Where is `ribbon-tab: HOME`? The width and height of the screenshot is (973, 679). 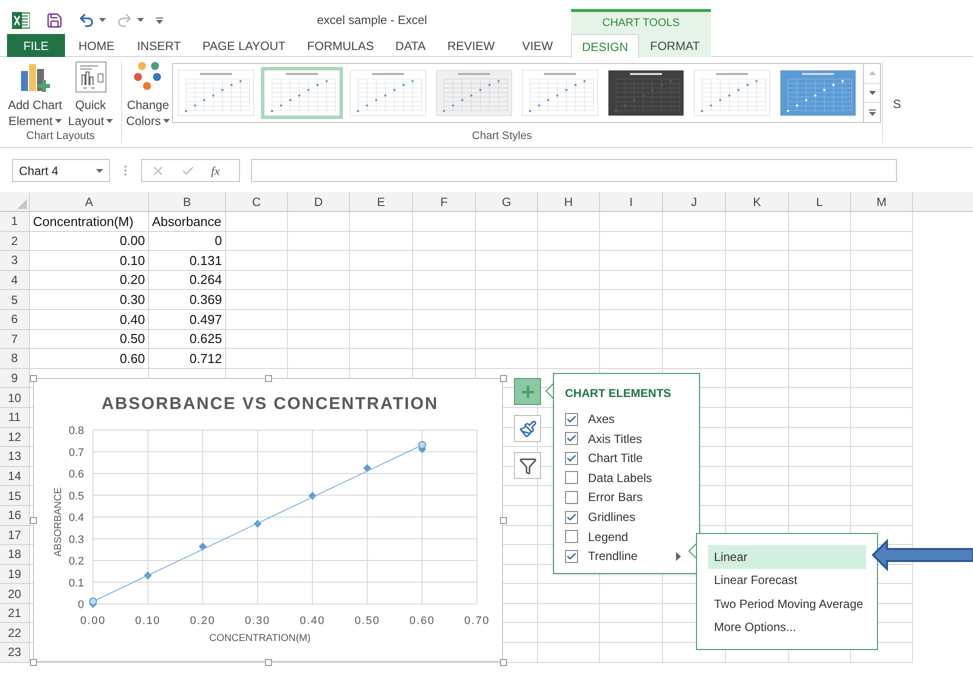 ribbon-tab: HOME is located at coordinates (96, 45).